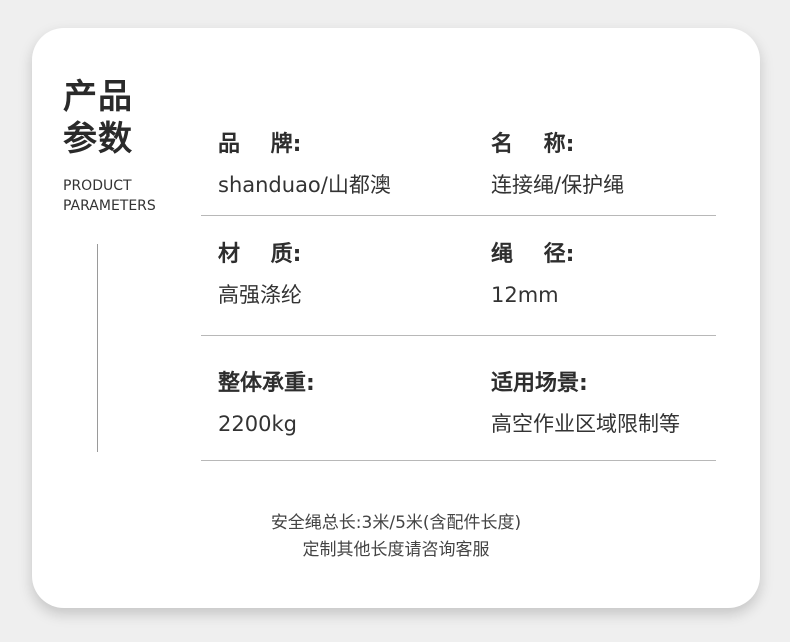 The width and height of the screenshot is (790, 642). What do you see at coordinates (533, 254) in the screenshot?
I see `param-label: 绳 径:` at bounding box center [533, 254].